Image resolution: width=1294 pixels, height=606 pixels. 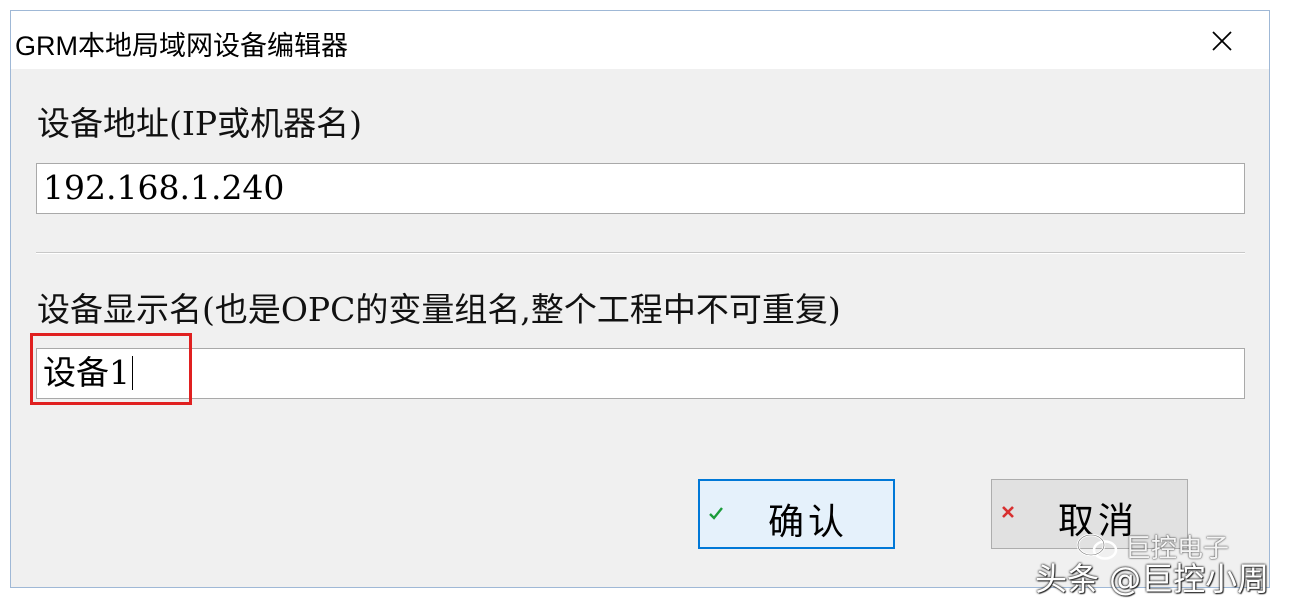 What do you see at coordinates (808, 522) in the screenshot?
I see `confirm-button-label: 确认` at bounding box center [808, 522].